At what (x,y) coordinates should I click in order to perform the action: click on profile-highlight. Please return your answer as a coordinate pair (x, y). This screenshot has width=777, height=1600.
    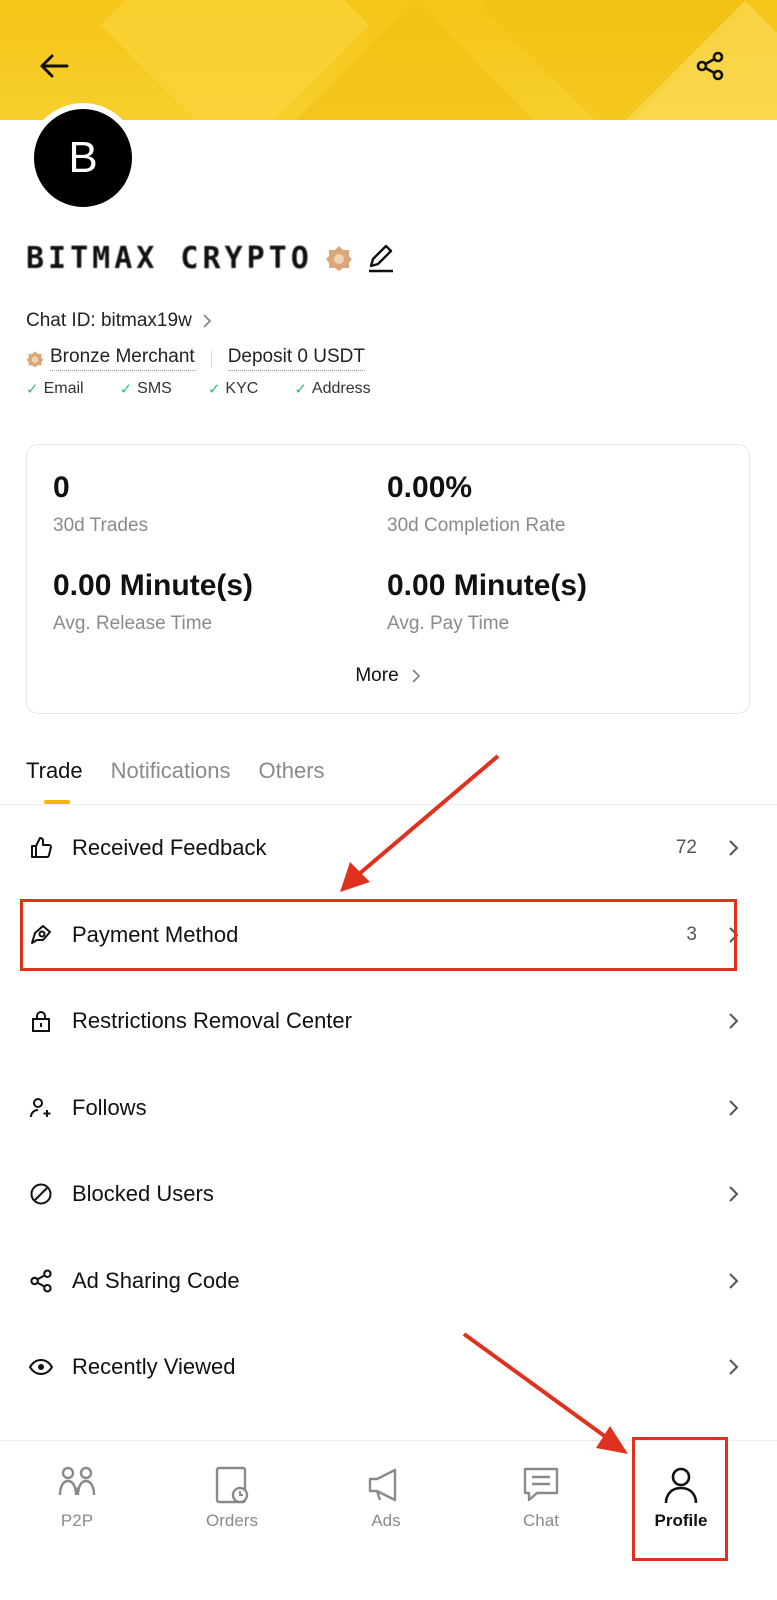
    Looking at the image, I should click on (680, 1499).